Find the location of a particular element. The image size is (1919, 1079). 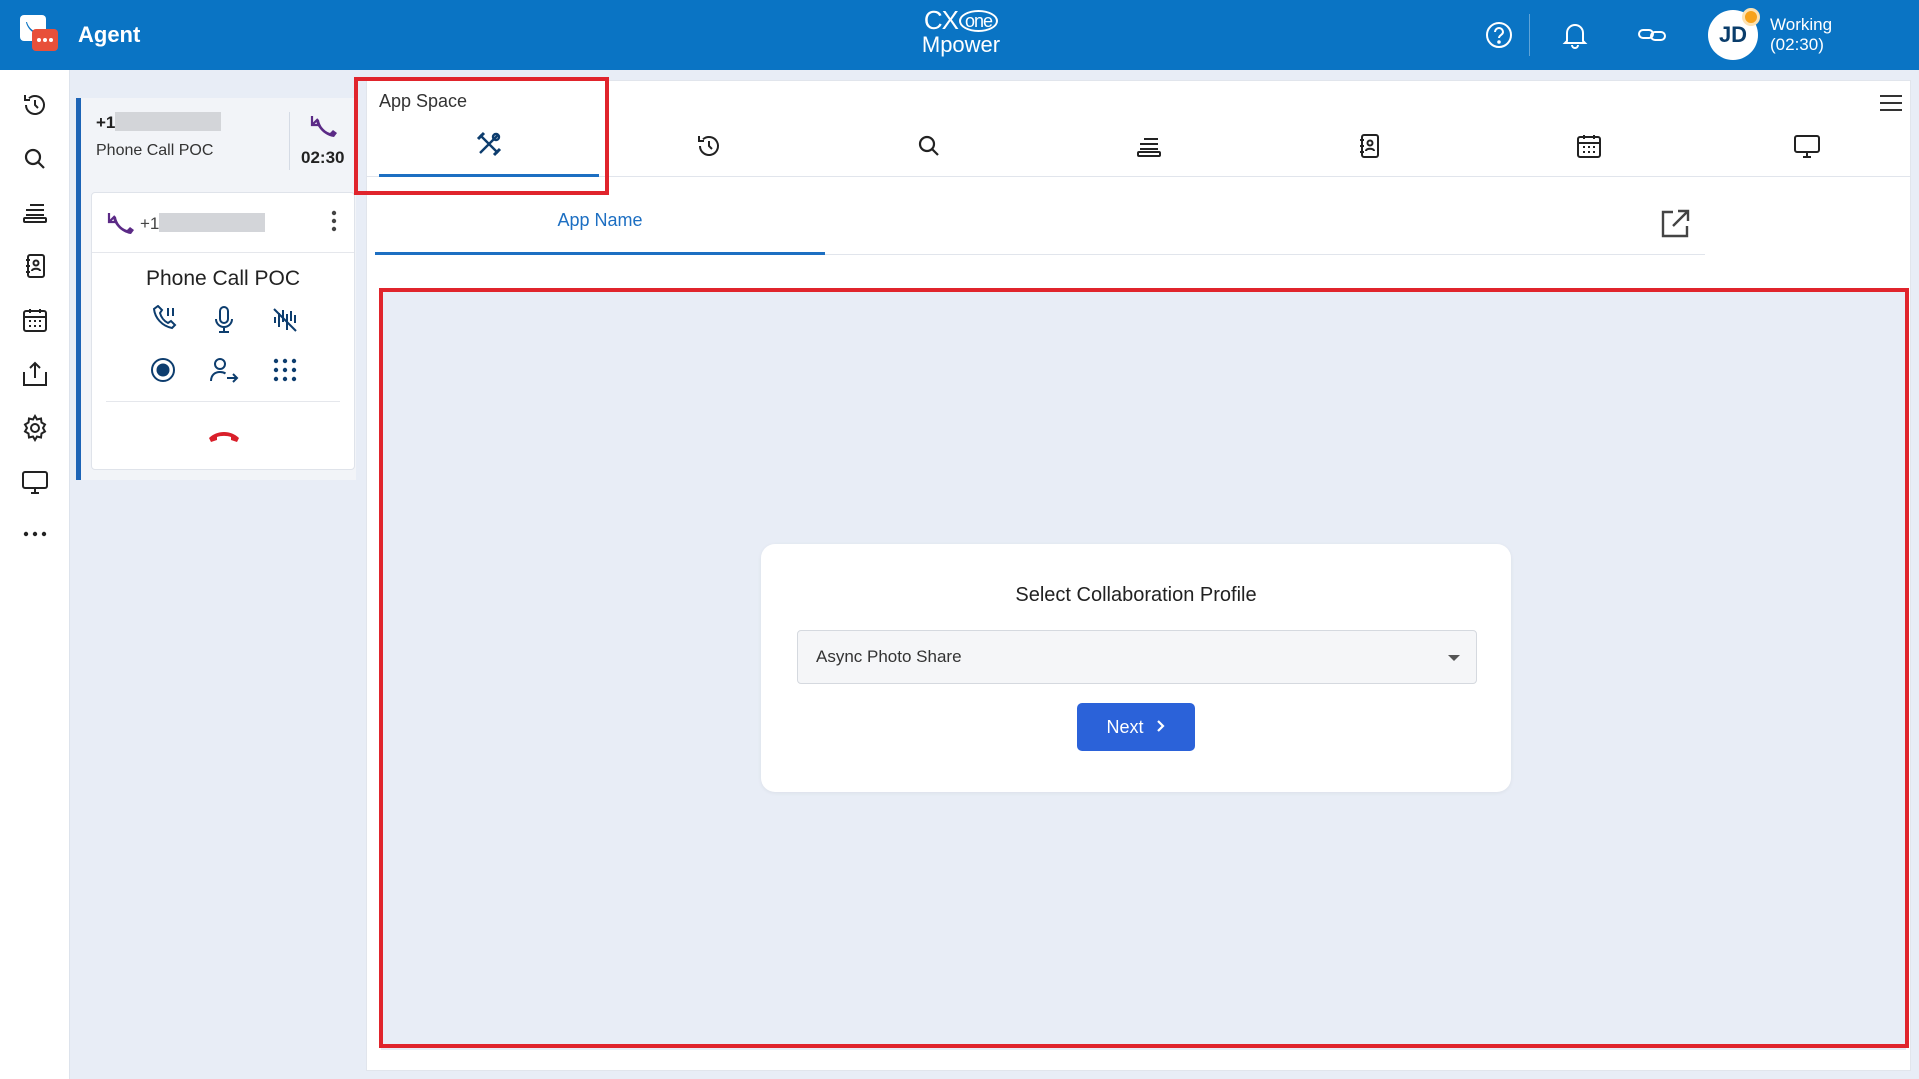

selected-profile: Async Photo Share is located at coordinates (889, 656).